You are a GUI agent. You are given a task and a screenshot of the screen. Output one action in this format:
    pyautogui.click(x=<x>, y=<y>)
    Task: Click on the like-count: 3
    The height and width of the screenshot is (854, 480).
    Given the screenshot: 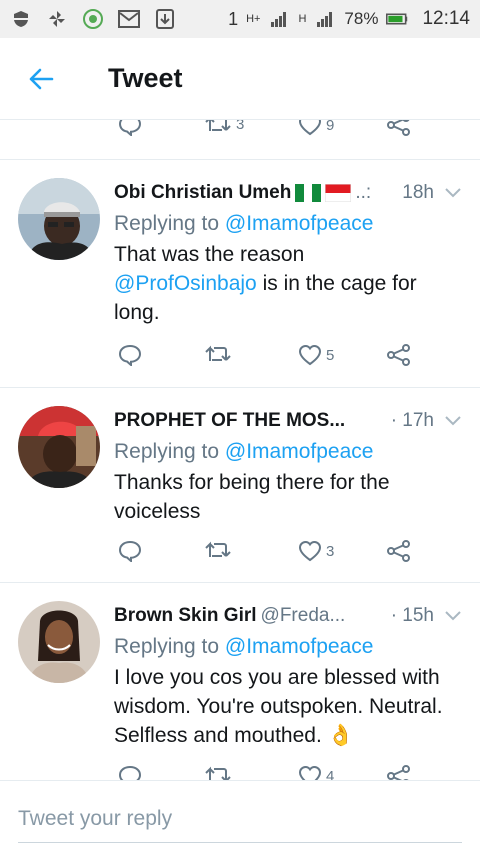 What is the action you would take?
    pyautogui.click(x=330, y=551)
    